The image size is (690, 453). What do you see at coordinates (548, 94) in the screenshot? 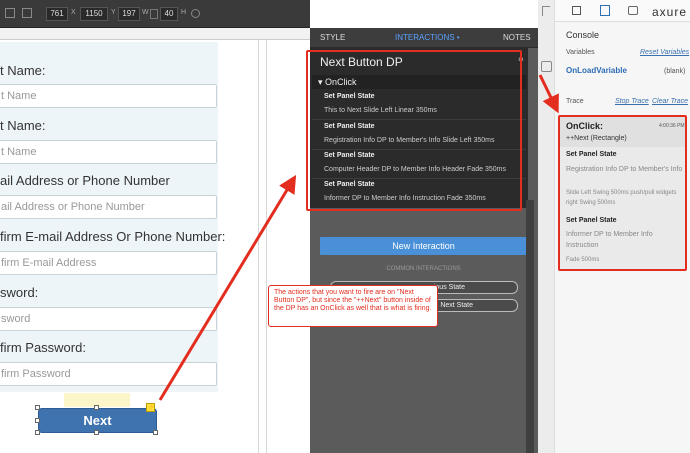
I see `arrow-to-trace` at bounding box center [548, 94].